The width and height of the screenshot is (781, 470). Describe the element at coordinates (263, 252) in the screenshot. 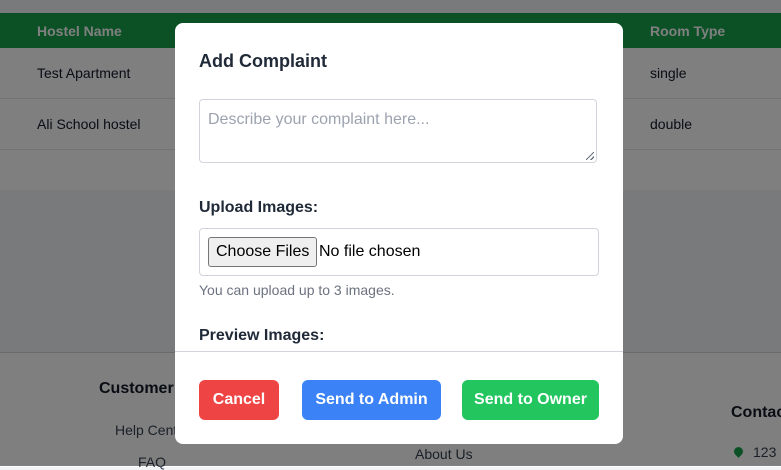

I see `choose-files-button: Choose Files` at that location.